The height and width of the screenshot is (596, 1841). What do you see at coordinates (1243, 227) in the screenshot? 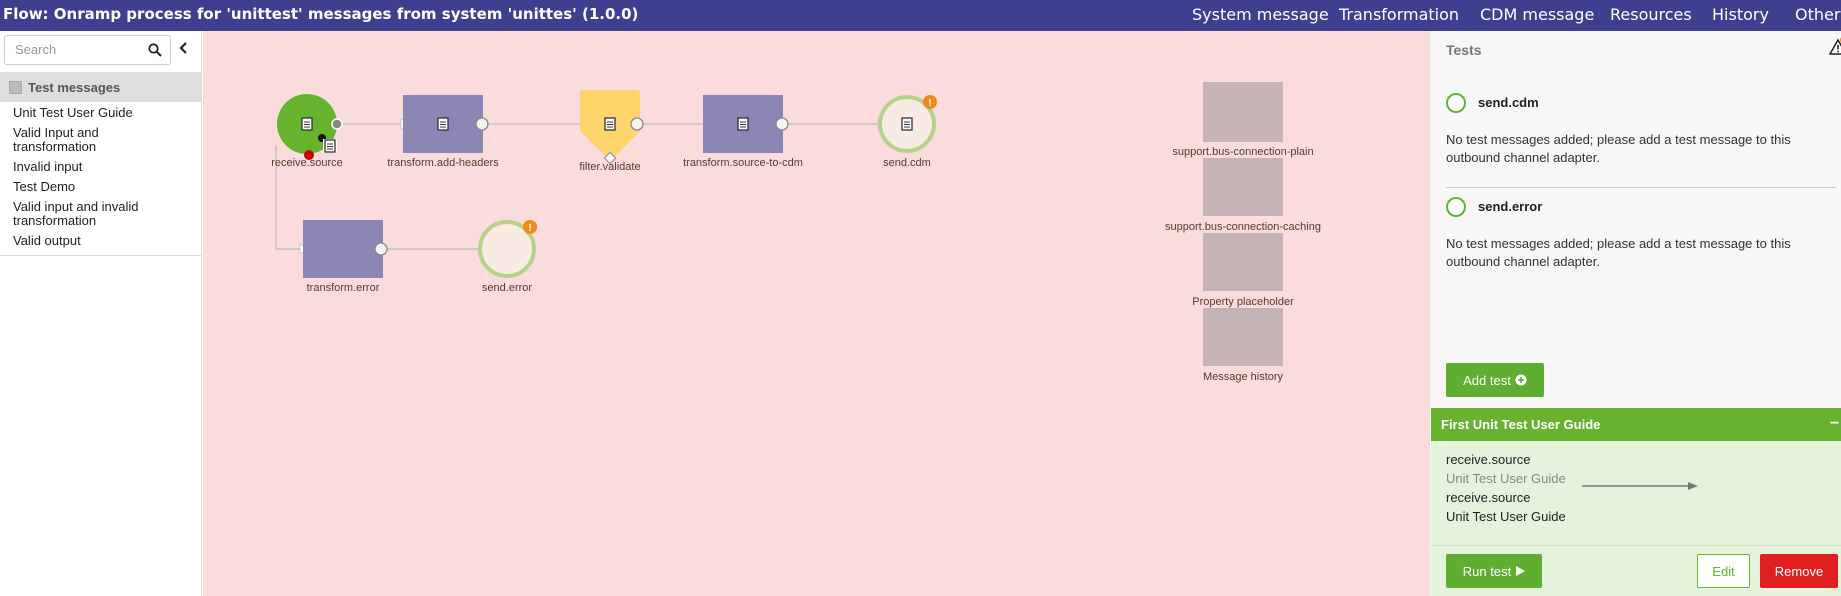
I see `resource-label: support.bus-connection-caching` at bounding box center [1243, 227].